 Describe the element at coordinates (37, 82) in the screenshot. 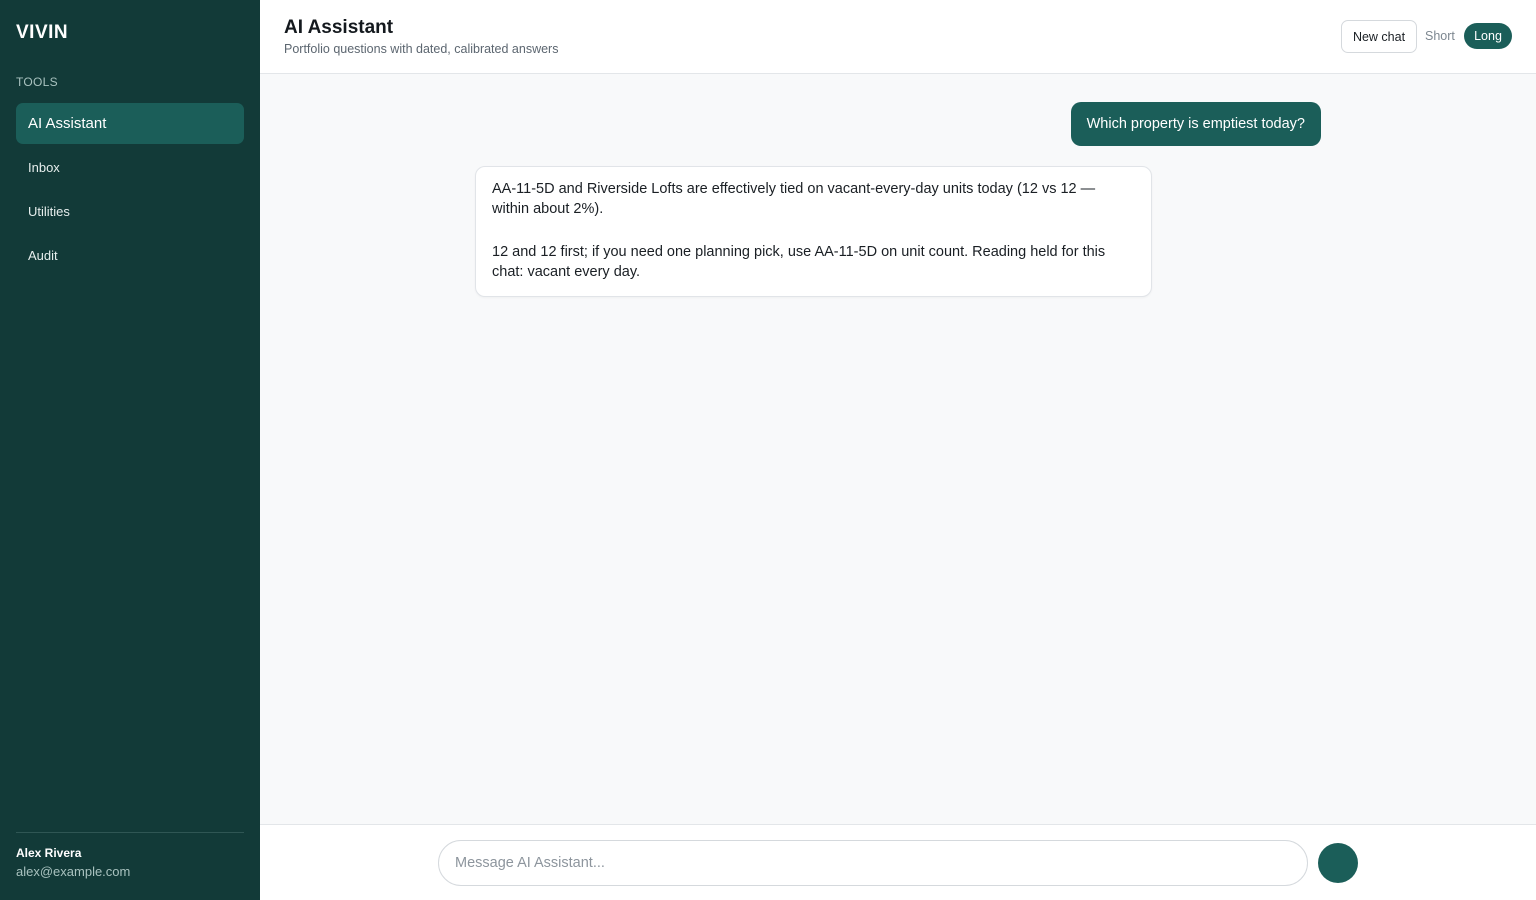

I see `tools-section-label: TOOLS` at that location.